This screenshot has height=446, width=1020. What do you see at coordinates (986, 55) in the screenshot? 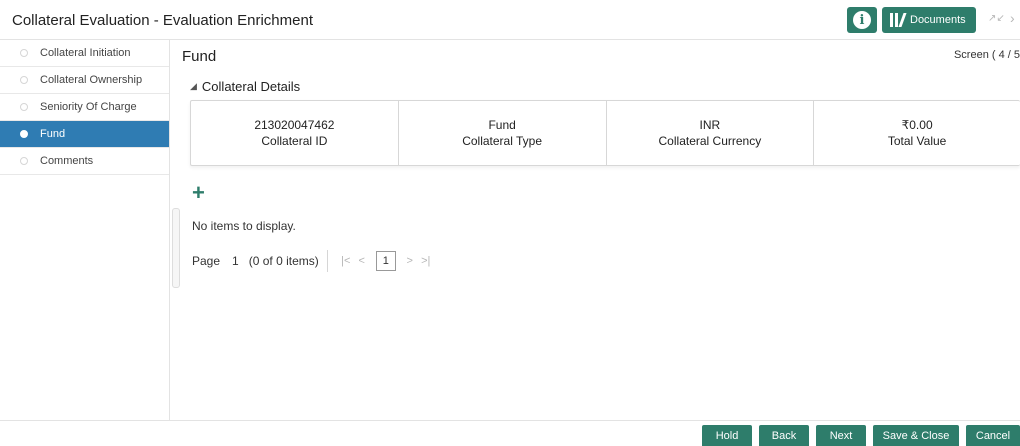
I see `screen-indicator: Screen ( 4 / 5` at bounding box center [986, 55].